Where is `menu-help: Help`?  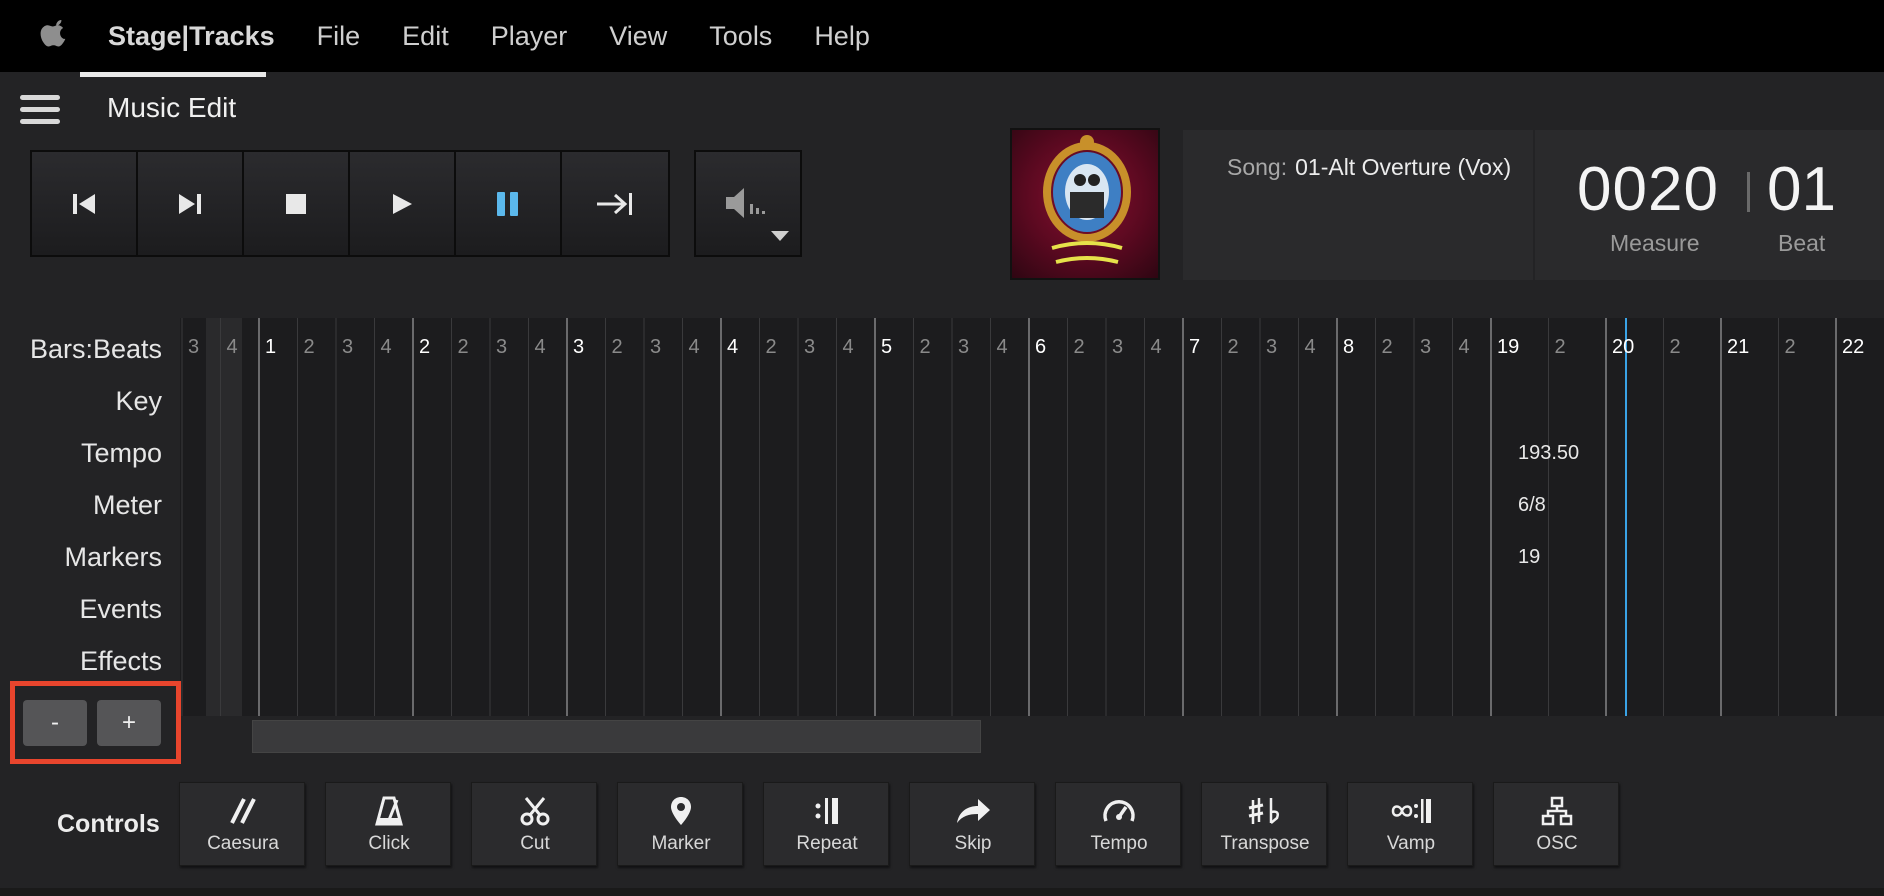
menu-help: Help is located at coordinates (842, 36).